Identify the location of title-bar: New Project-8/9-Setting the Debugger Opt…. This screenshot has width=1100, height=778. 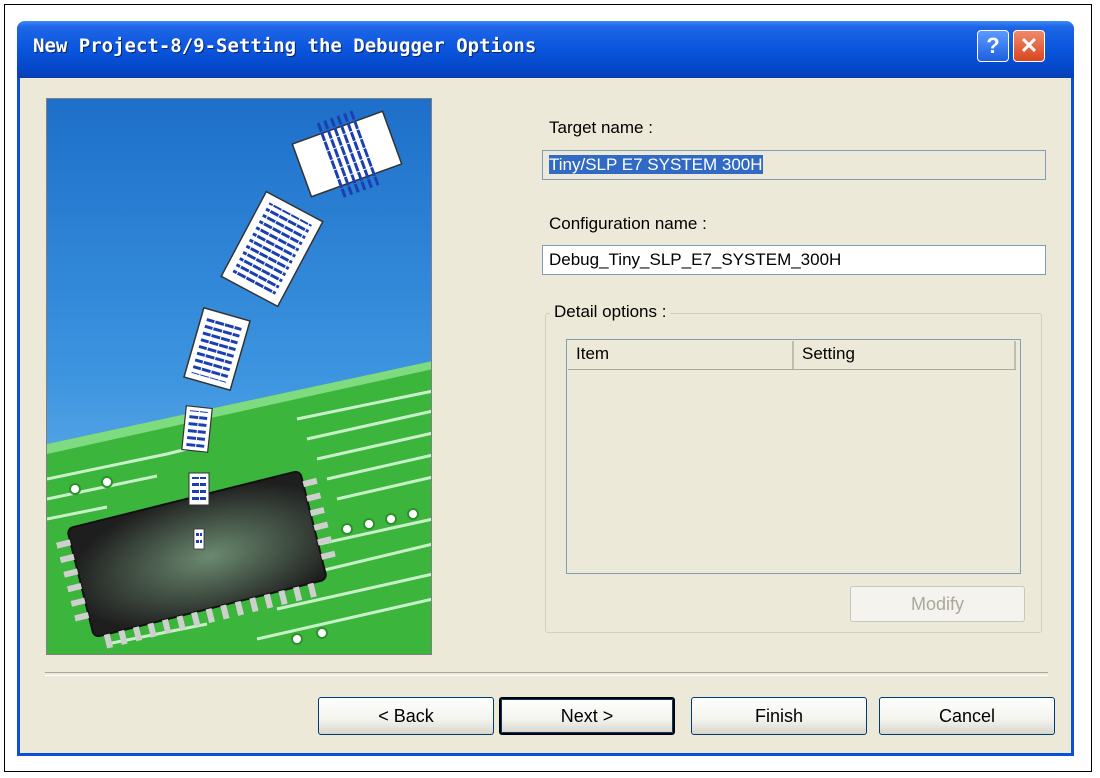
(545, 49).